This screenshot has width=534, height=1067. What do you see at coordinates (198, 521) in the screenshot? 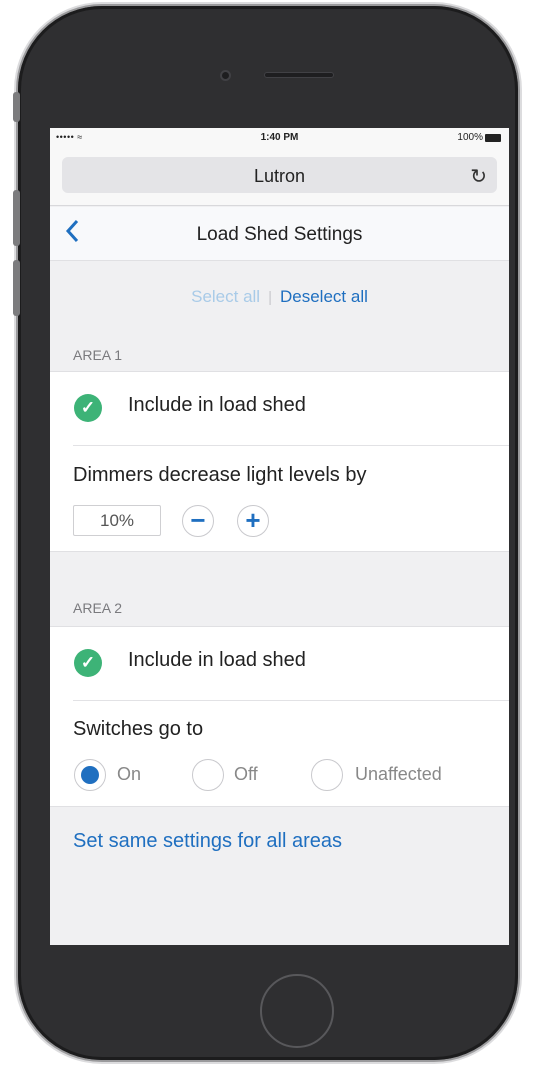
I see `decrease-button: −` at bounding box center [198, 521].